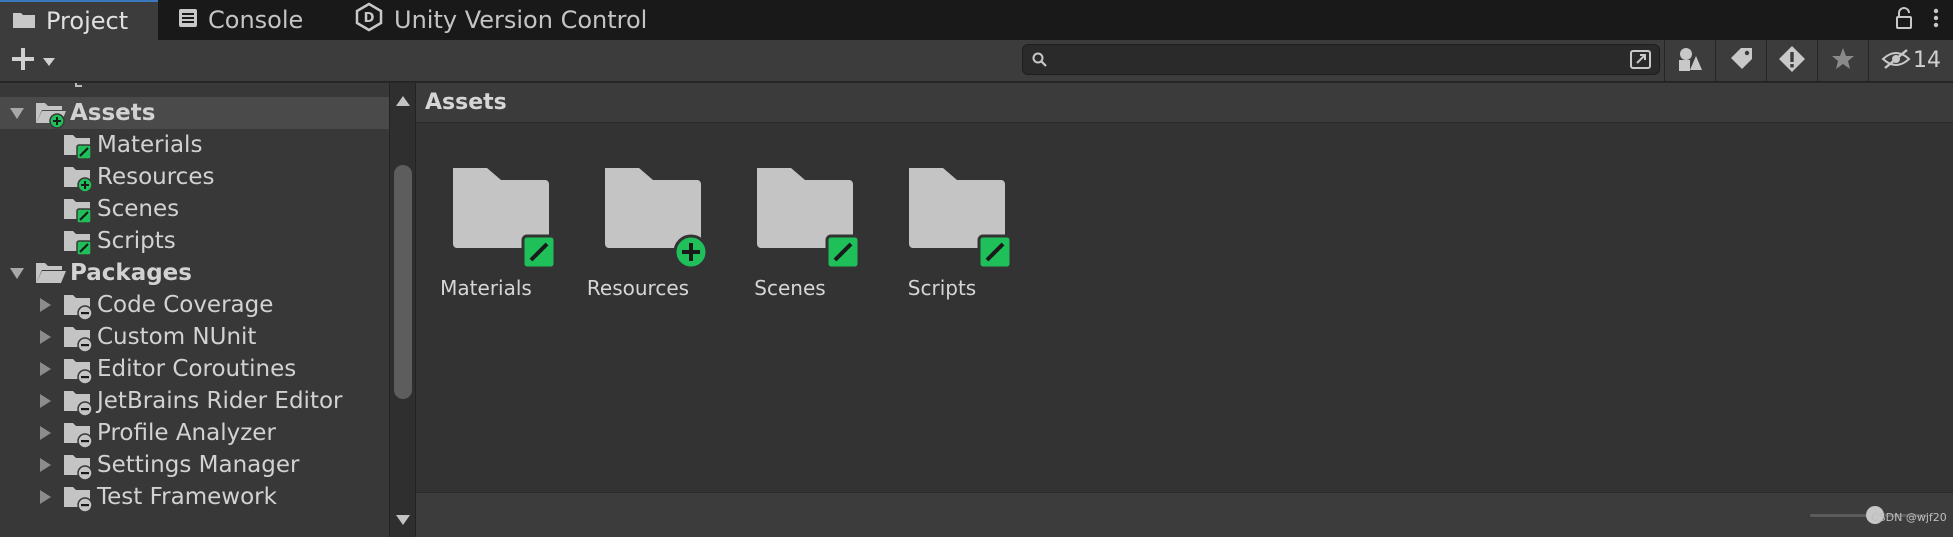  I want to click on tree-item-label: Code Coverage, so click(185, 305).